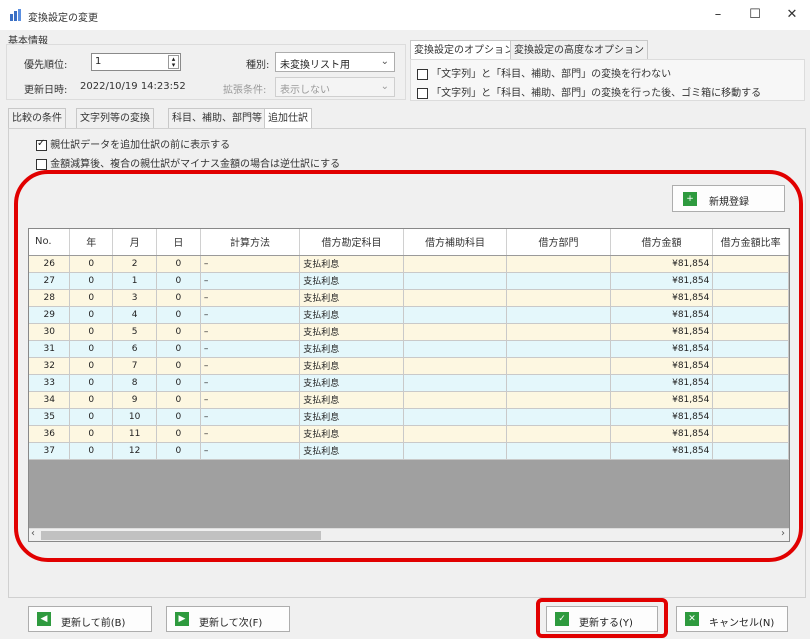 This screenshot has height=639, width=810. What do you see at coordinates (409, 281) in the screenshot?
I see `table-row: 27 0 1 0– 支払利息 ¥81,854` at bounding box center [409, 281].